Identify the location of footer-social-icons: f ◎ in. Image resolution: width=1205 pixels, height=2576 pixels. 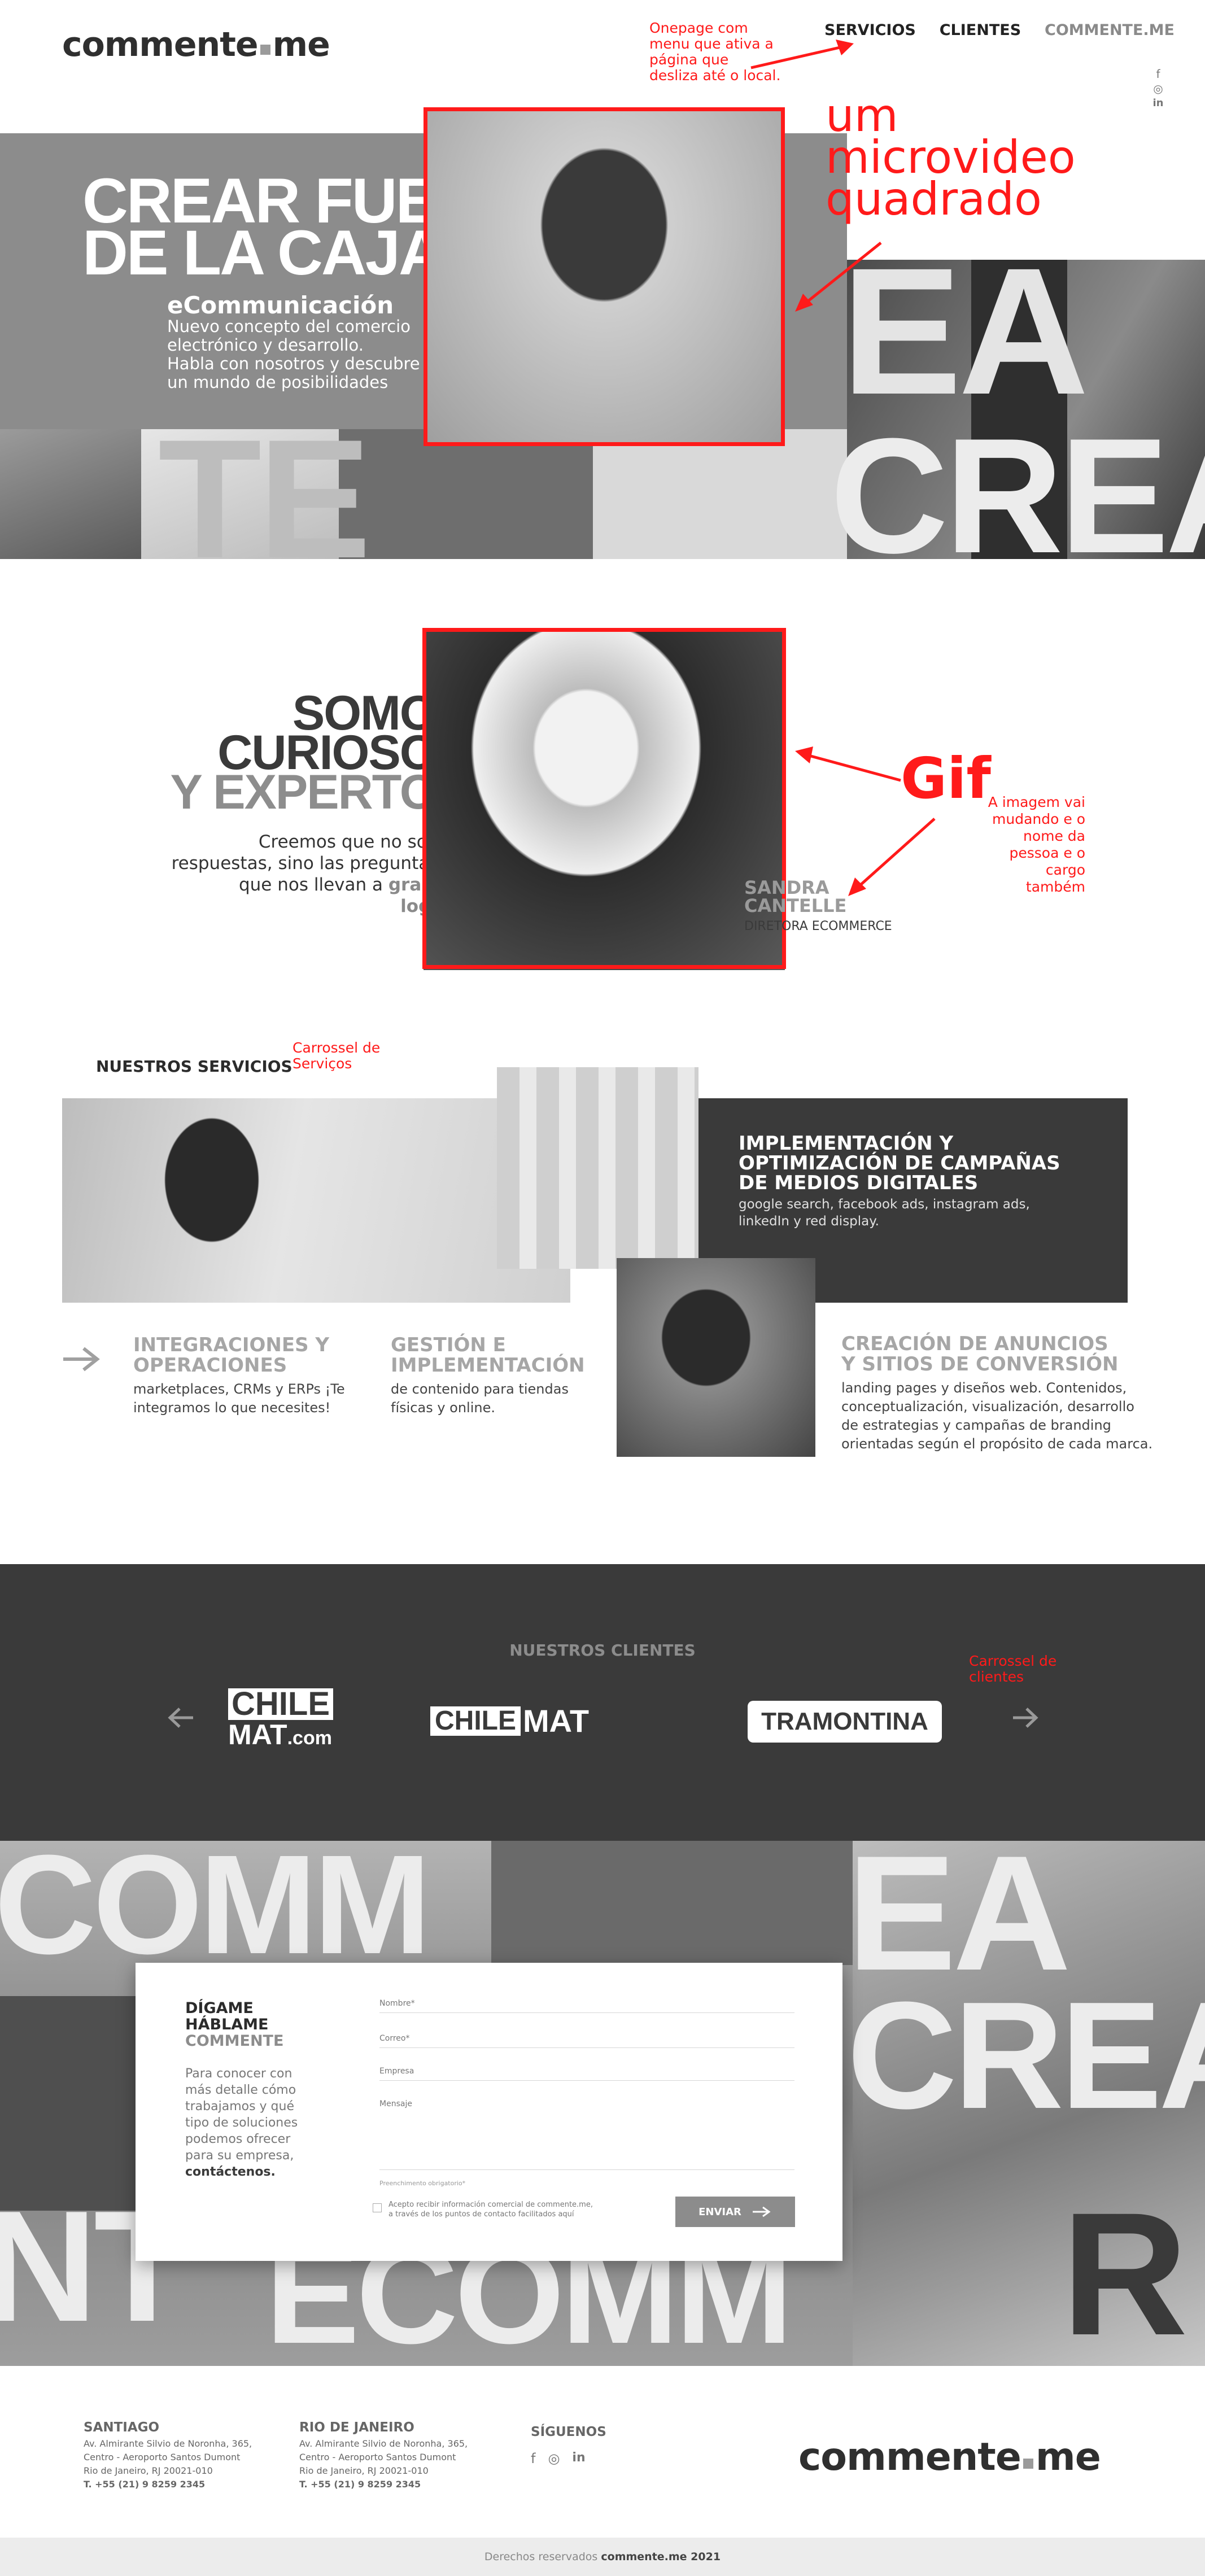
(558, 2458).